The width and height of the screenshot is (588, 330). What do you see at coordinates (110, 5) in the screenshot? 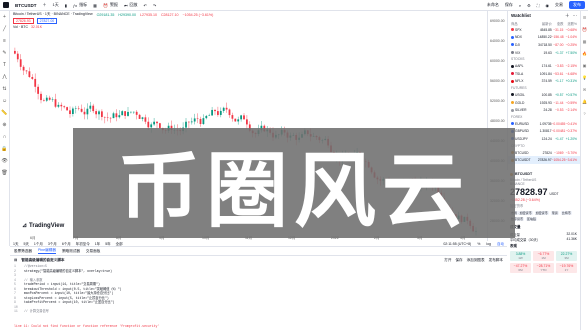
I see `alert-button: ⏰ 警报` at bounding box center [110, 5].